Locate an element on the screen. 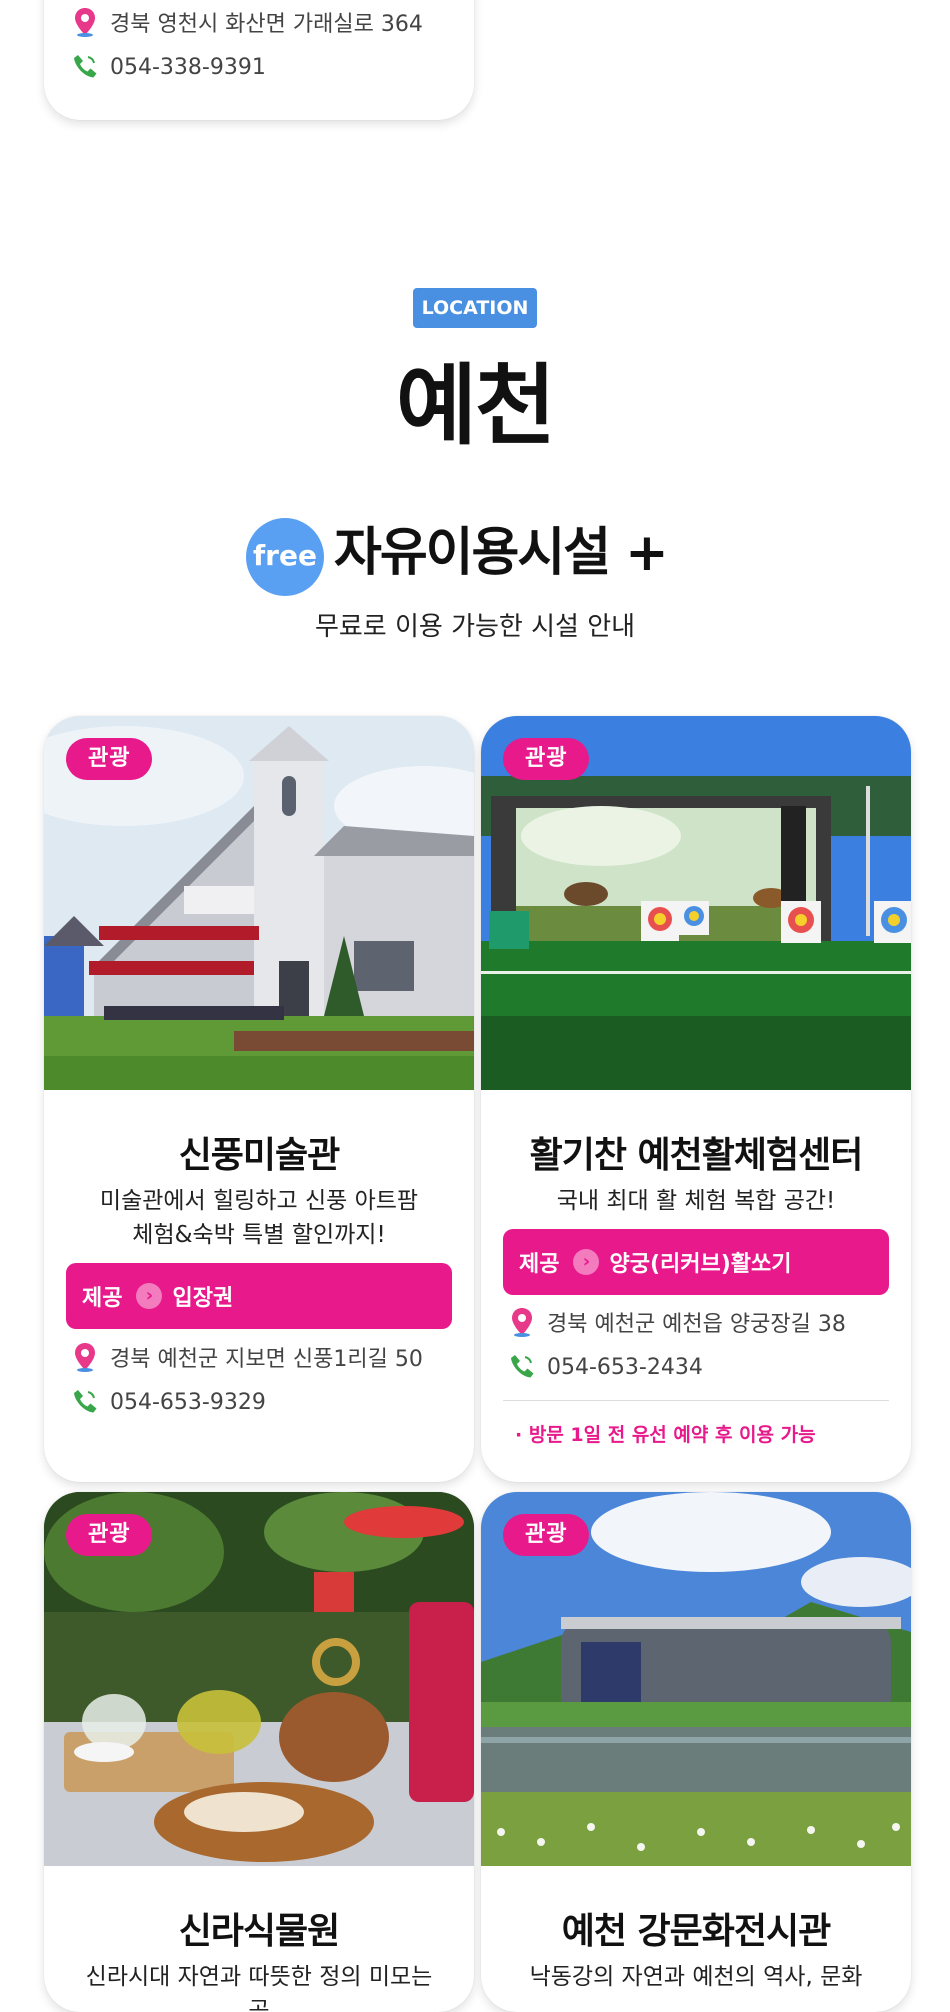 The image size is (950, 2012). card-description: 낙동강의 자연과 예천의 역사, 문화 is located at coordinates (696, 1977).